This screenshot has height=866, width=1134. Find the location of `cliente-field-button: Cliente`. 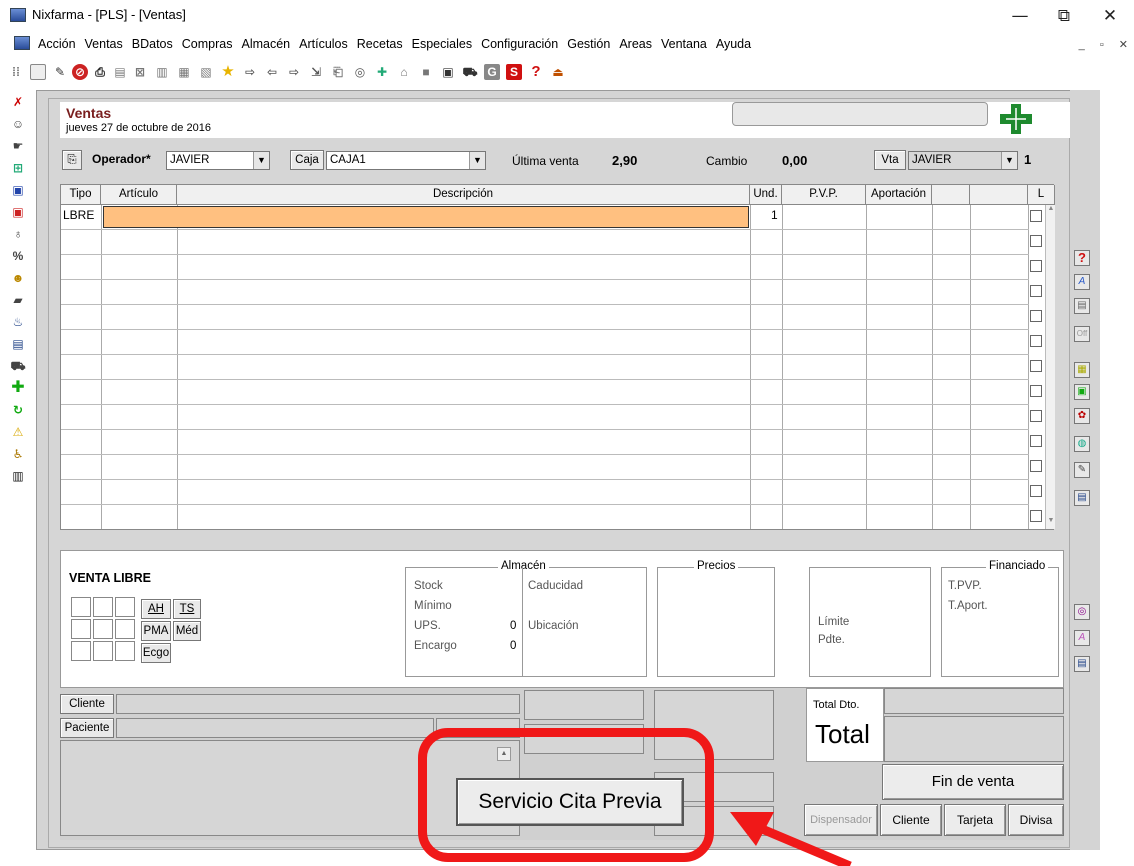

cliente-field-button: Cliente is located at coordinates (87, 704).